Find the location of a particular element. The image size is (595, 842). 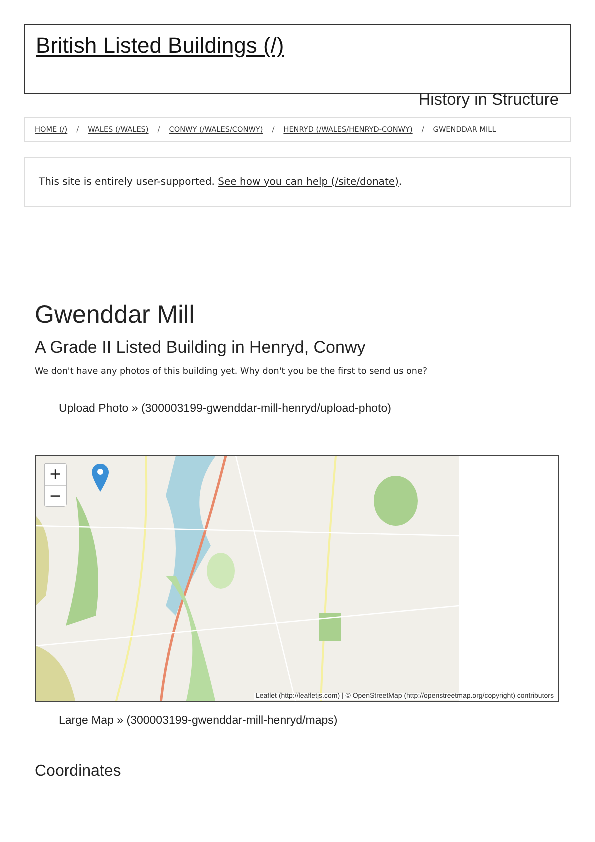

photo-note: We don't have any photos of this building yet. Why don't you be the first to send us one? is located at coordinates (232, 372).